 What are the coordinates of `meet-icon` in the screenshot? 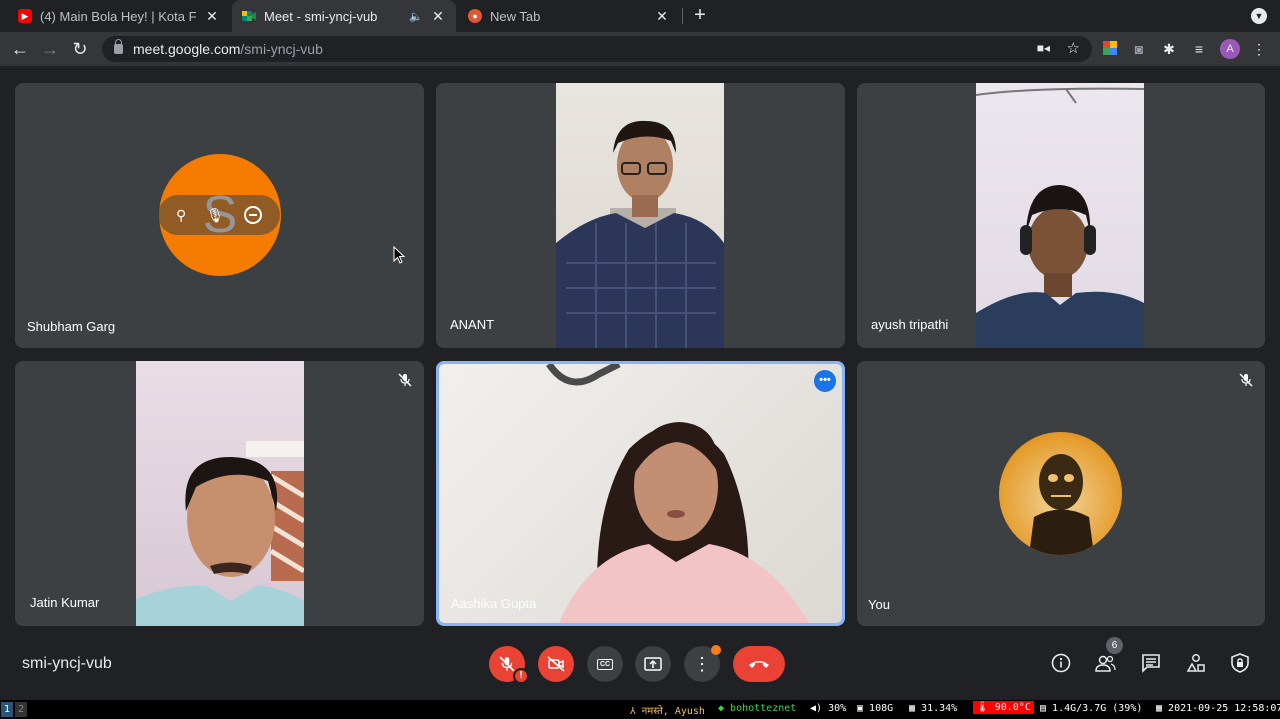 It's located at (249, 16).